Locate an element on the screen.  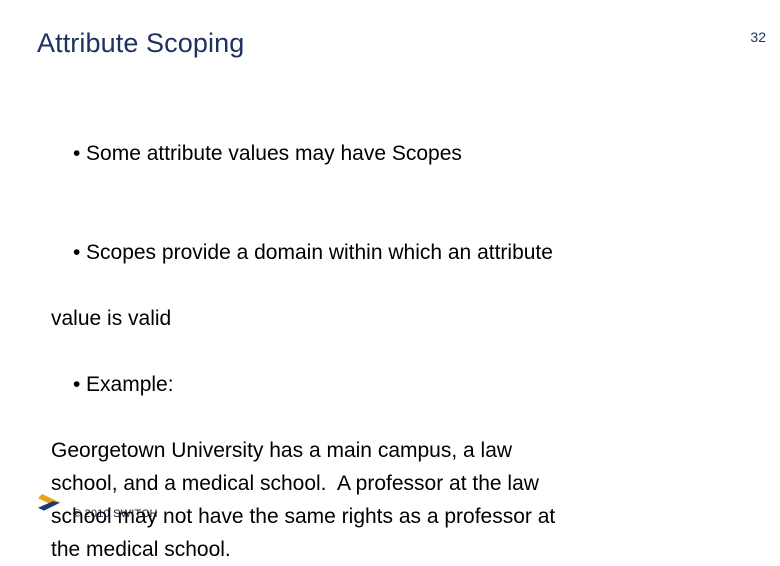
slide-footer: © 2010 SWITCH is located at coordinates (98, 507).